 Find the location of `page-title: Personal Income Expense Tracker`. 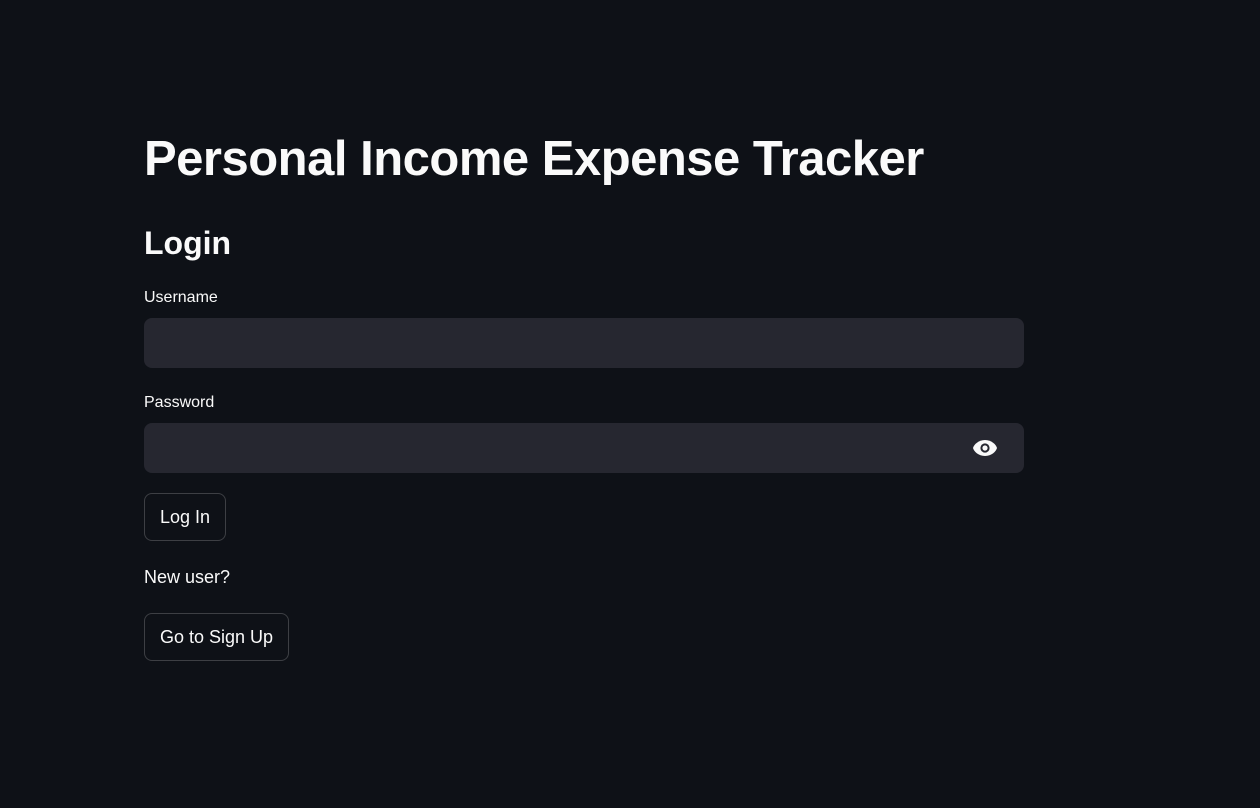

page-title: Personal Income Expense Tracker is located at coordinates (534, 159).